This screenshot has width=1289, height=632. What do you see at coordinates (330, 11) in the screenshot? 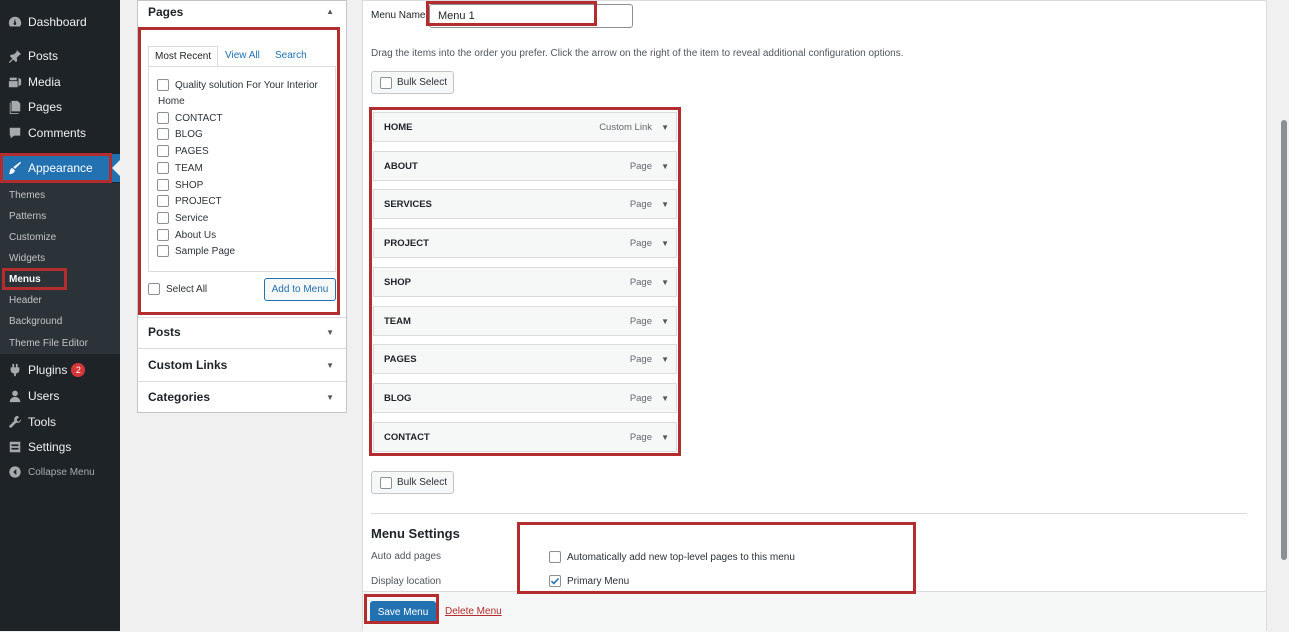
I see `chevron-up-icon: ▲` at bounding box center [330, 11].